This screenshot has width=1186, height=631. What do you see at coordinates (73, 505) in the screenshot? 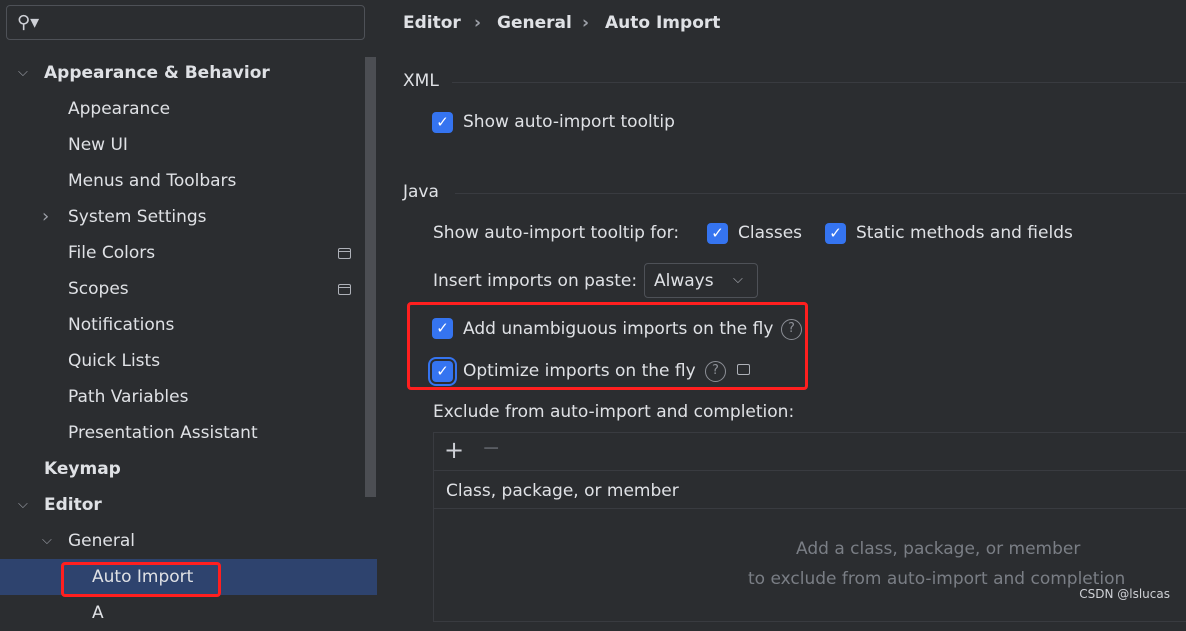
I see `sidebar-item-label: Editor` at bounding box center [73, 505].